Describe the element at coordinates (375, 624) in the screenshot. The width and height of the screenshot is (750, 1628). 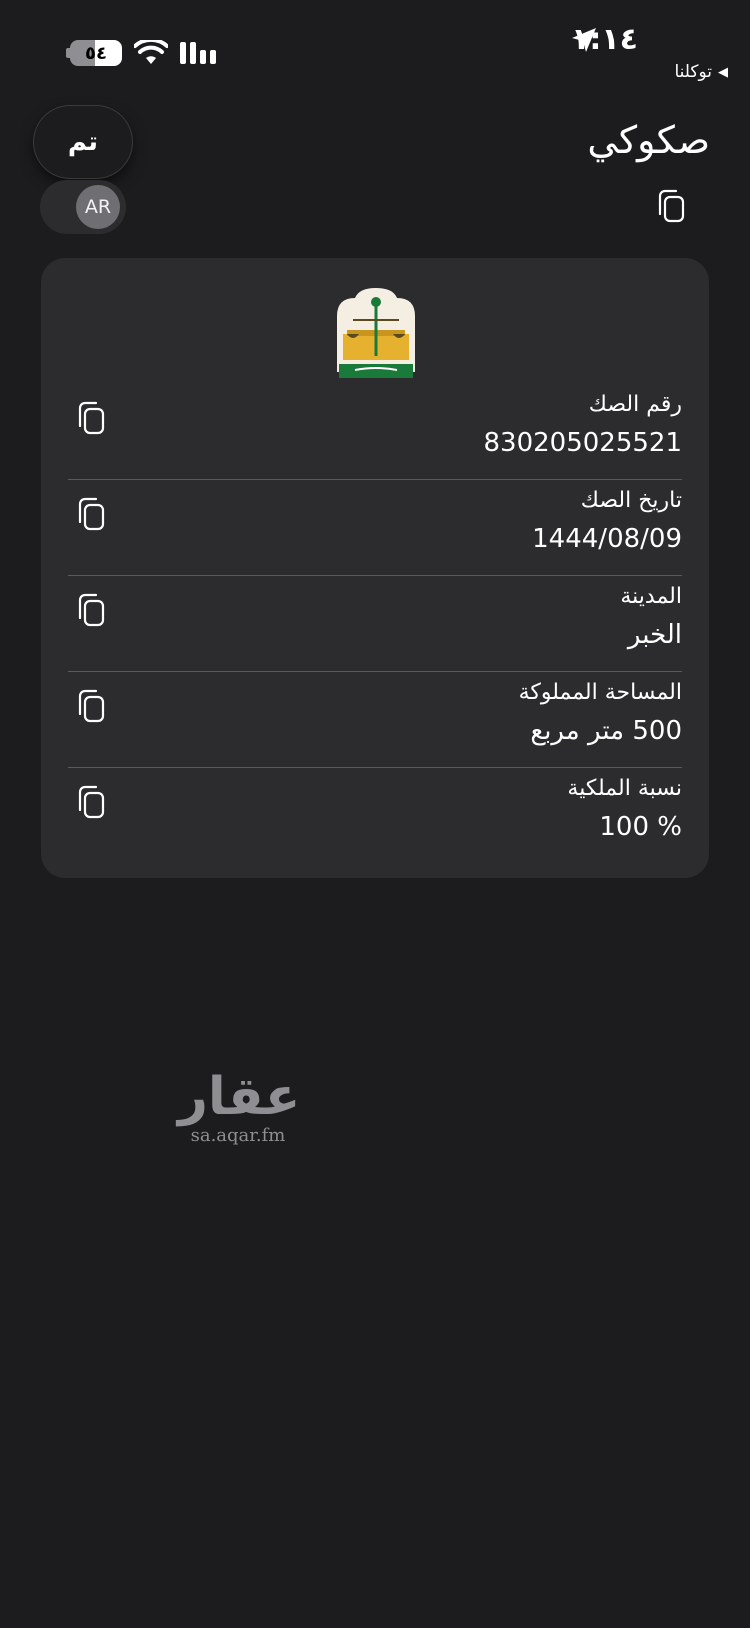
I see `field-city: المدينة الخبر` at that location.